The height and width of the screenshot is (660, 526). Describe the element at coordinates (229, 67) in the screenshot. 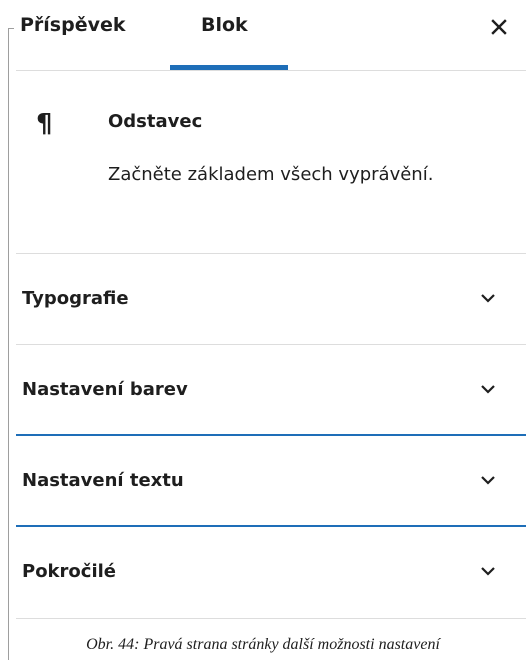

I see `active-tab-indicator` at that location.